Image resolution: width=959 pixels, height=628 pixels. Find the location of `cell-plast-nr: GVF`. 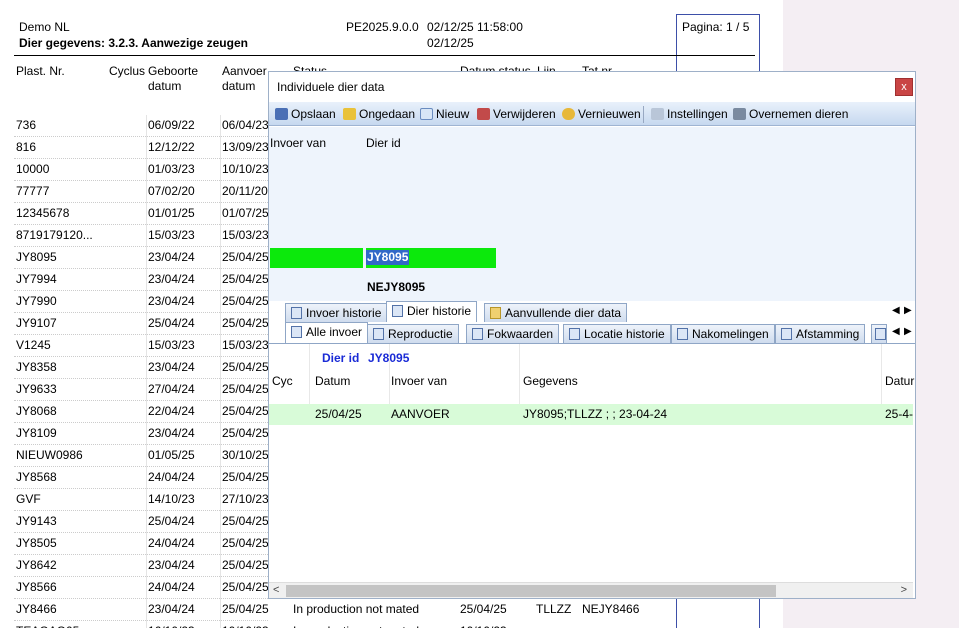

cell-plast-nr: GVF is located at coordinates (28, 499).